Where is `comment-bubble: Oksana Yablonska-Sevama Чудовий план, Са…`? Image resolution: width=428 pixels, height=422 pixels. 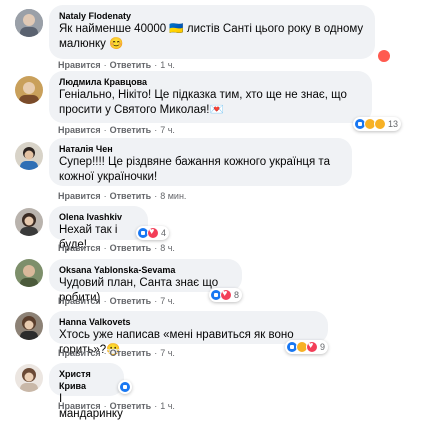 comment-bubble: Oksana Yablonska-Sevama Чудовий план, Са… is located at coordinates (145, 281).